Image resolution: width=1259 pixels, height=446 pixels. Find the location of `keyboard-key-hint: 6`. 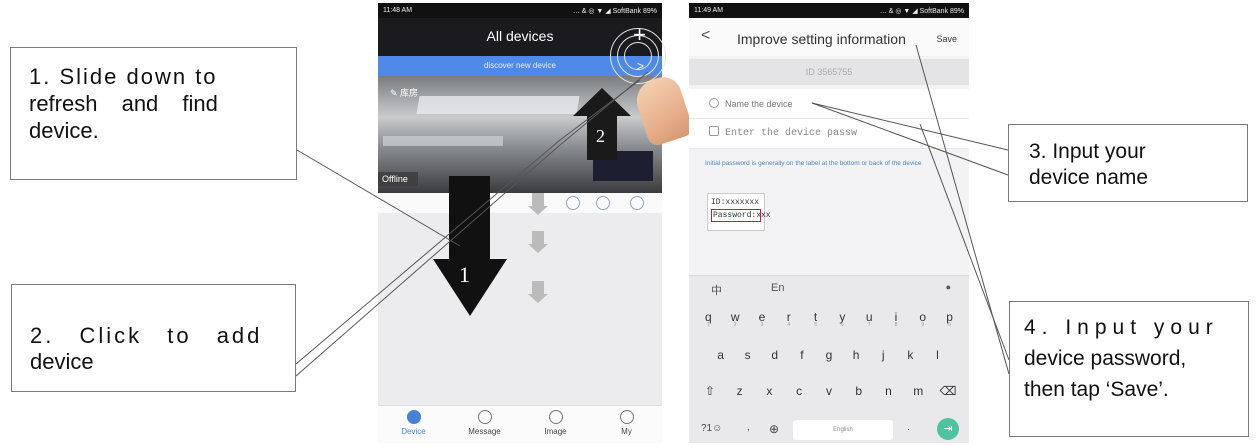

keyboard-key-hint: 6 is located at coordinates (842, 325).